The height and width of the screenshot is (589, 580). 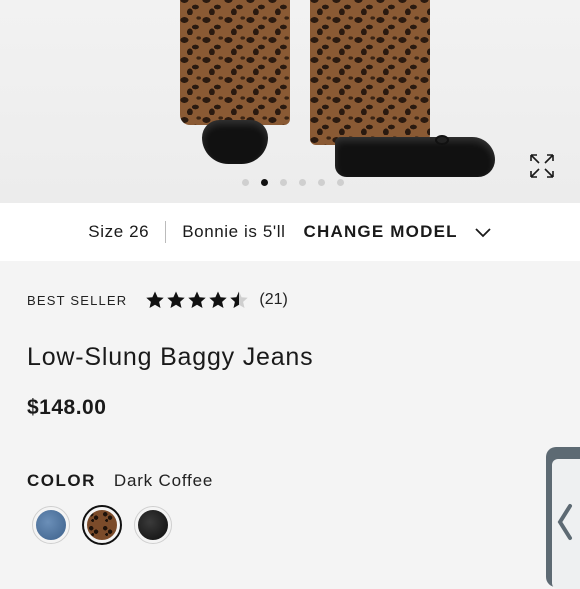 I want to click on model-size-label: Size 26, so click(x=119, y=231).